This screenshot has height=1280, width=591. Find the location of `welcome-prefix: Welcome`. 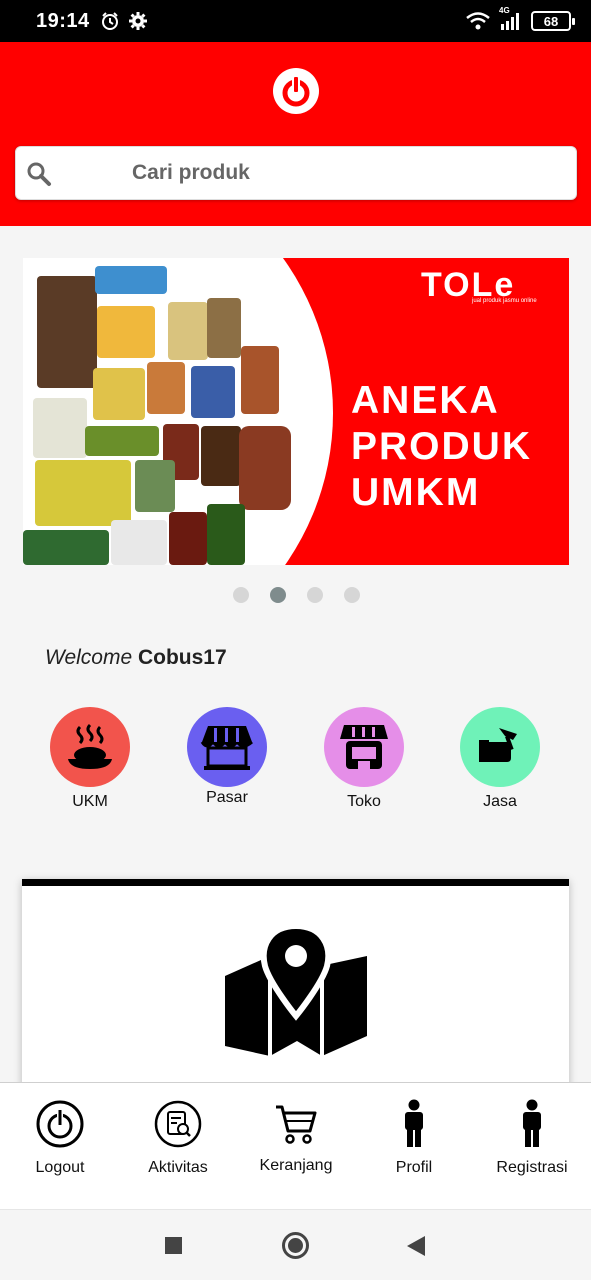

welcome-prefix: Welcome is located at coordinates (89, 657).